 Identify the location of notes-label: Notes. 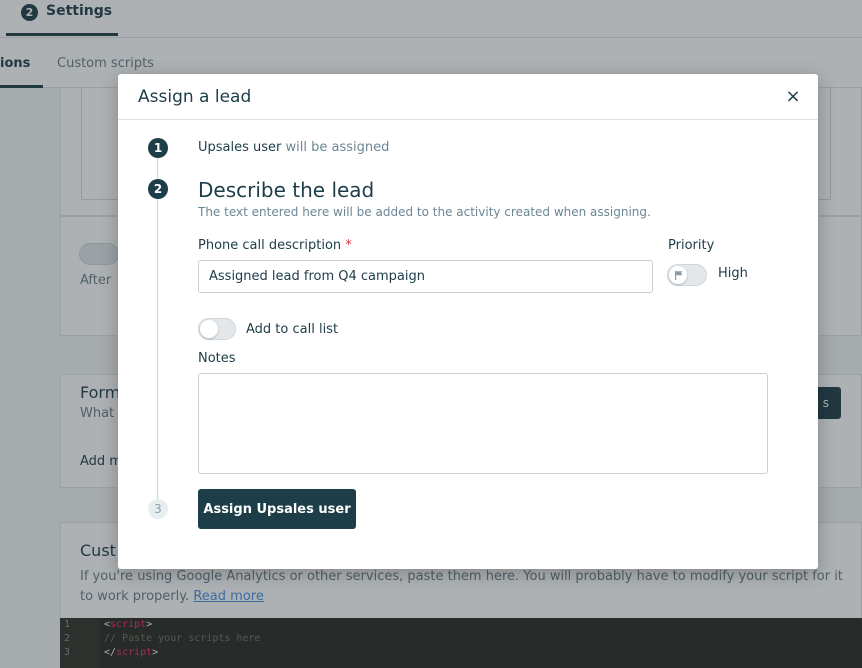
(217, 358).